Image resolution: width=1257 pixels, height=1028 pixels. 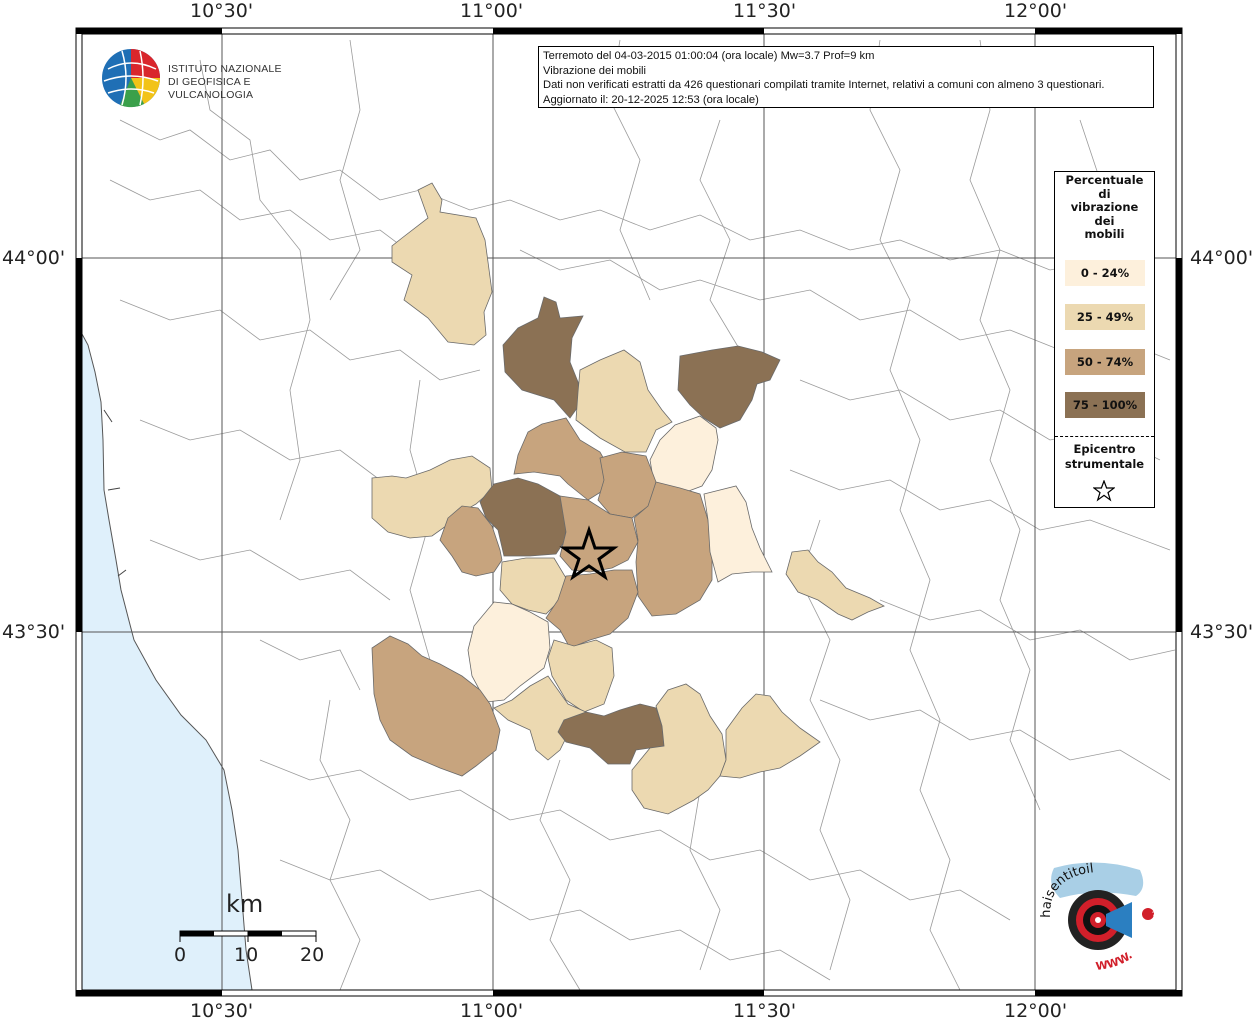 I want to click on legend-title-line: Percentuale, so click(x=1104, y=180).